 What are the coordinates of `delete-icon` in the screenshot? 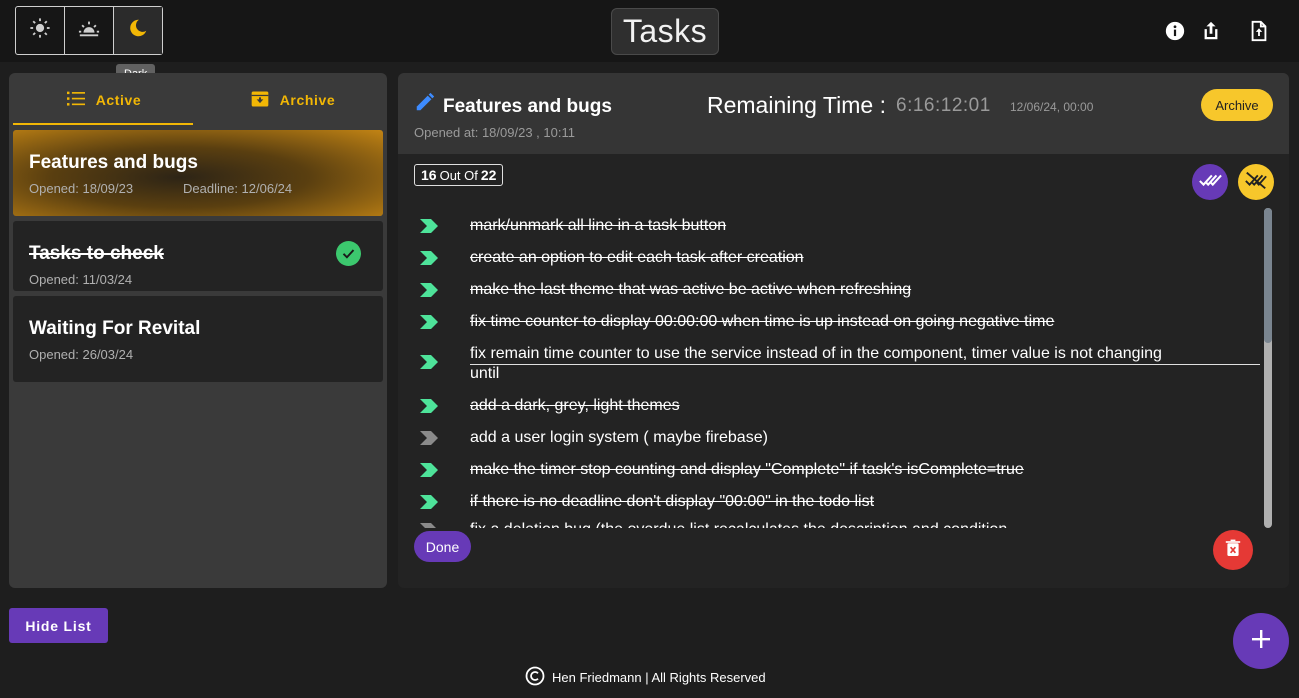 It's located at (1233, 550).